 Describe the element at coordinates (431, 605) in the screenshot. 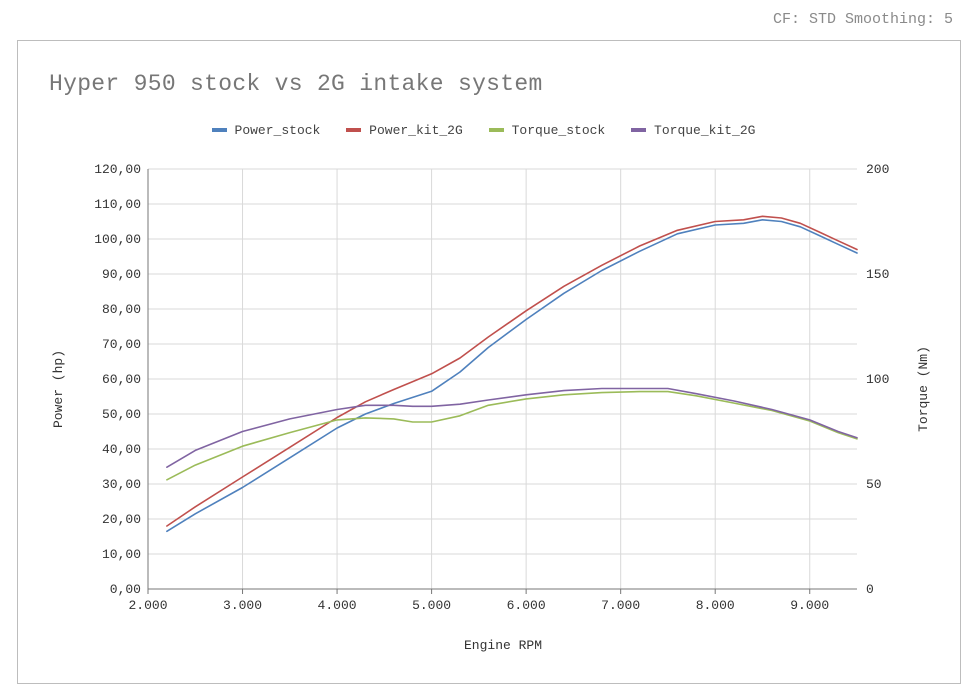

I see `x-tick-label: 5.000` at that location.